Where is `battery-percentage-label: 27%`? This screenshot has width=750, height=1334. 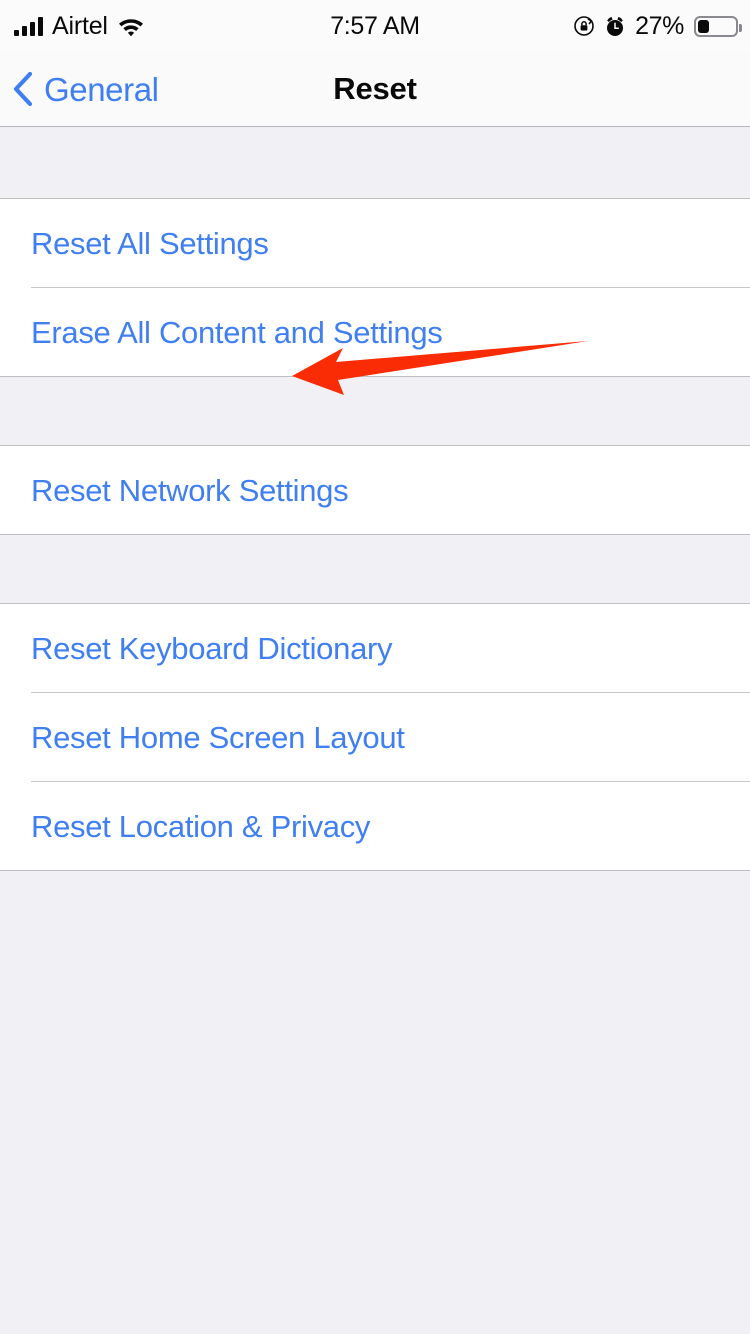 battery-percentage-label: 27% is located at coordinates (659, 25).